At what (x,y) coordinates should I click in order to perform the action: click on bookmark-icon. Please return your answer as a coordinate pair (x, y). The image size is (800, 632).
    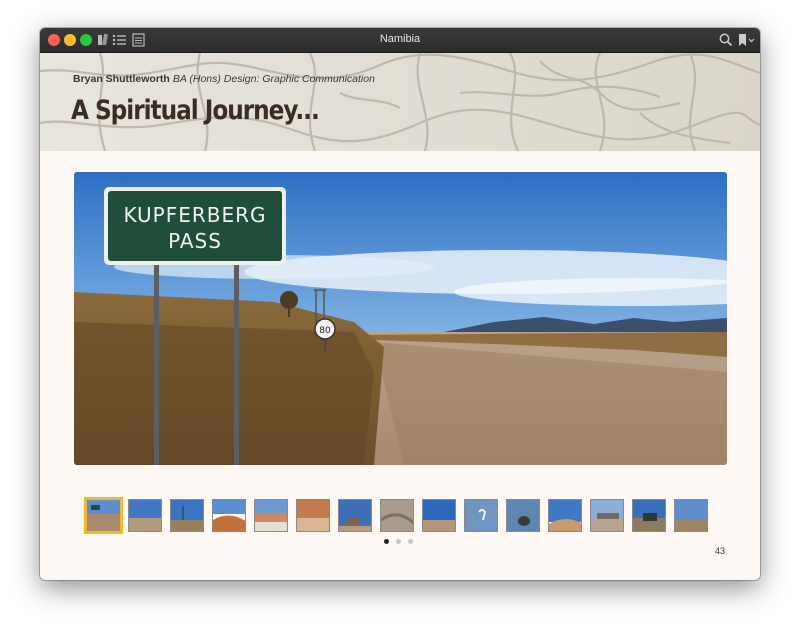
    Looking at the image, I should click on (745, 40).